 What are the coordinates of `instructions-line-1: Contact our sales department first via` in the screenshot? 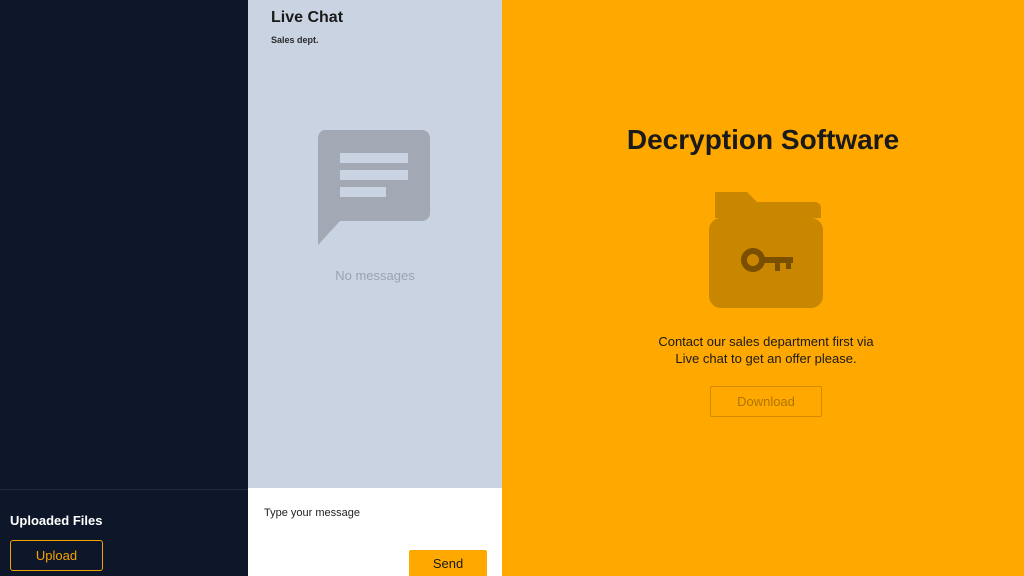 It's located at (766, 341).